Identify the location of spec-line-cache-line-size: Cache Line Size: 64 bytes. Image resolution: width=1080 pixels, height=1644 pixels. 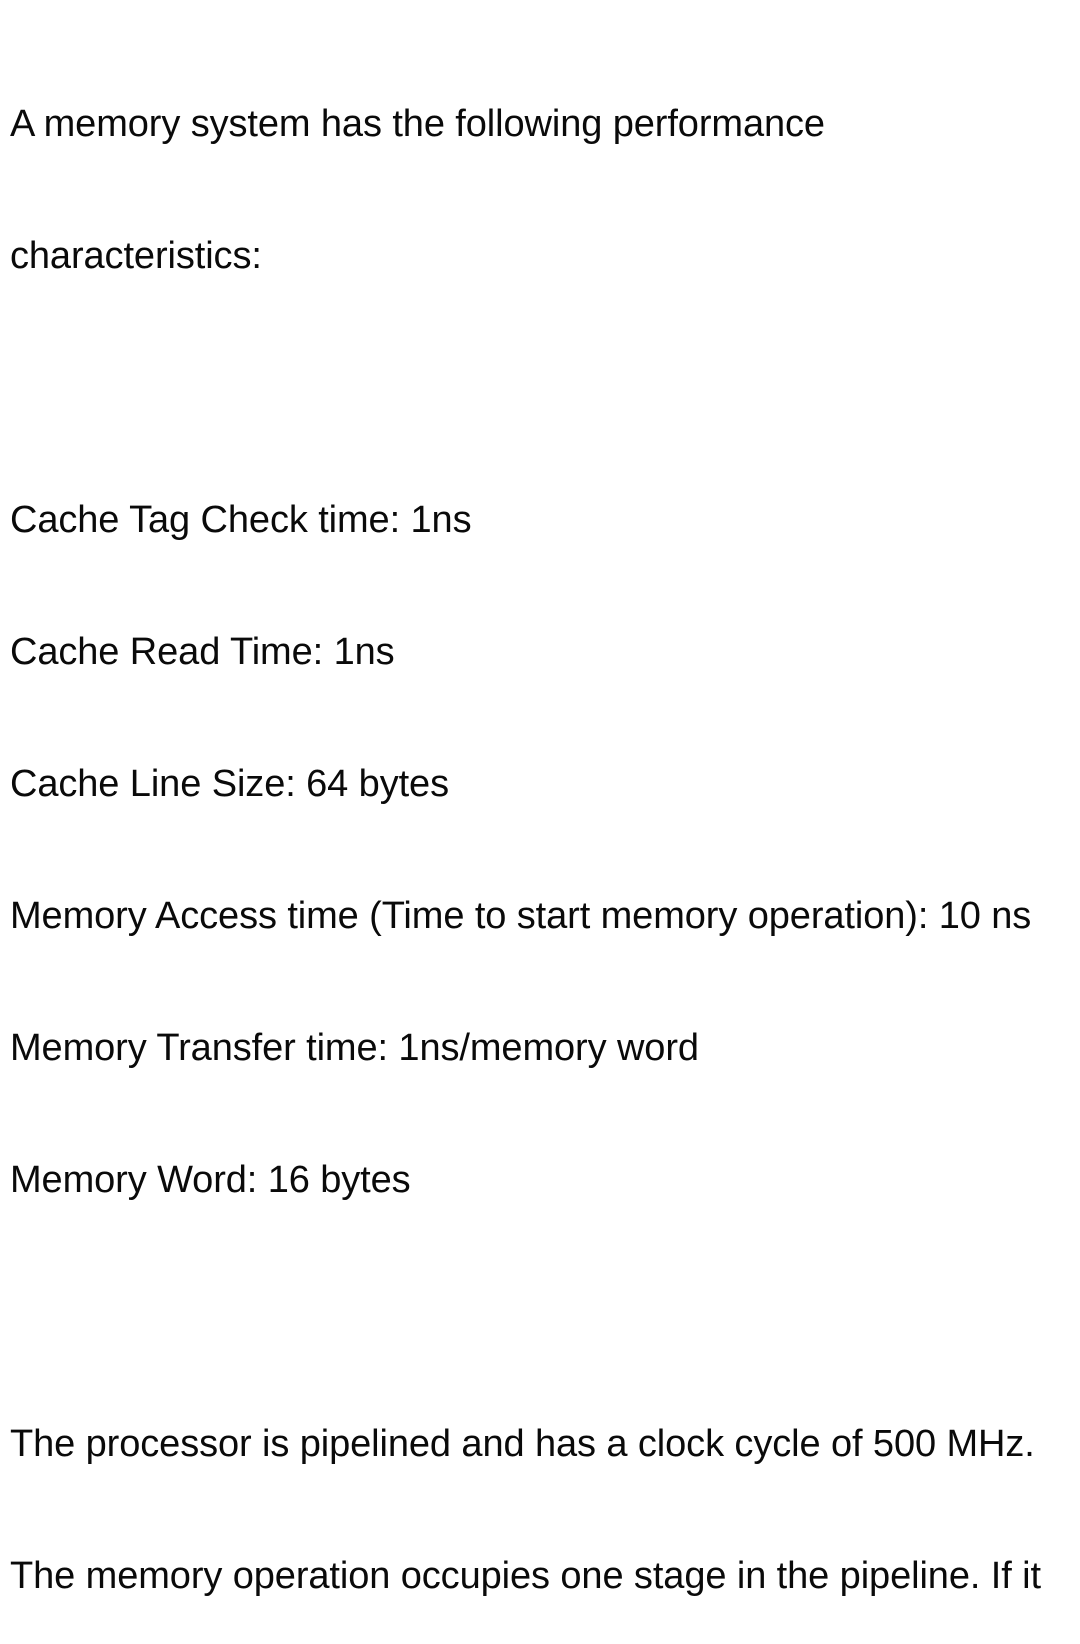
(229, 784).